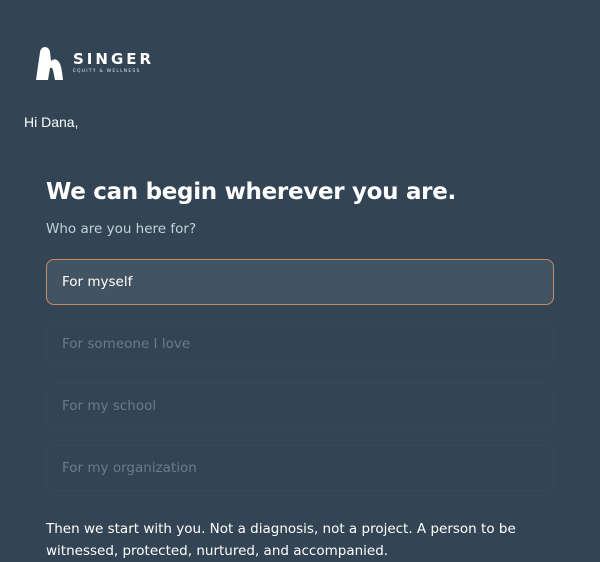 This screenshot has height=562, width=600. I want to click on greeting: Hi Dana,, so click(51, 122).